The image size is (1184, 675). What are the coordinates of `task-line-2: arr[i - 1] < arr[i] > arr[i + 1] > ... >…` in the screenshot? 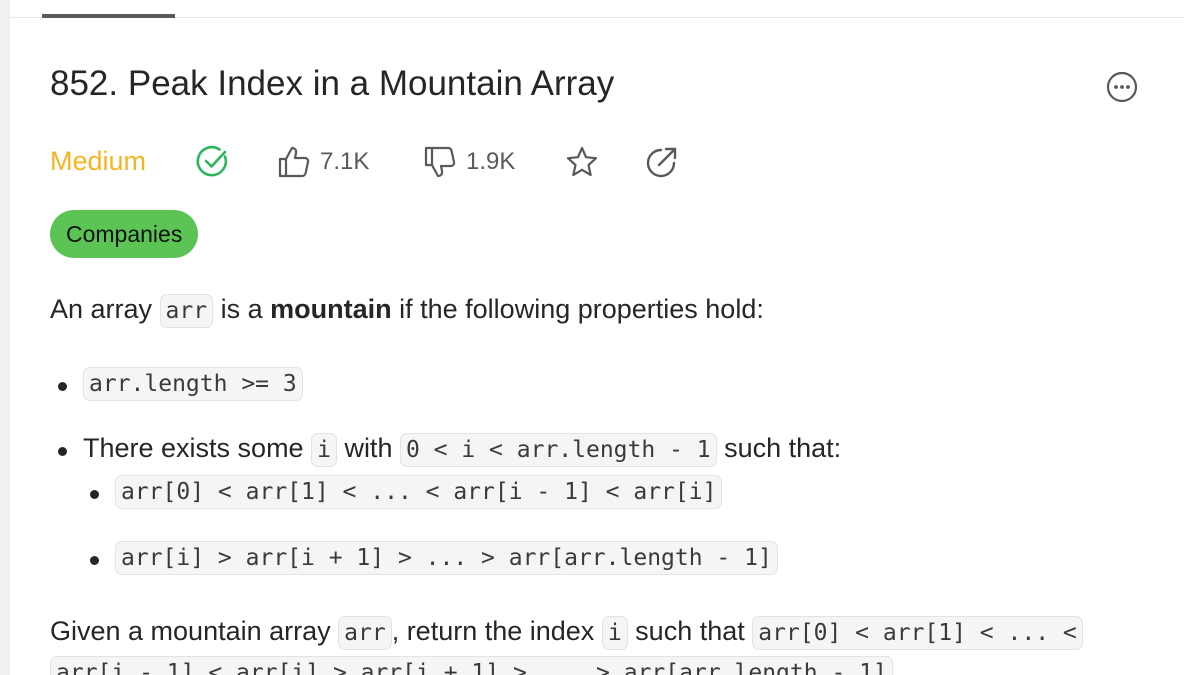 It's located at (471, 665).